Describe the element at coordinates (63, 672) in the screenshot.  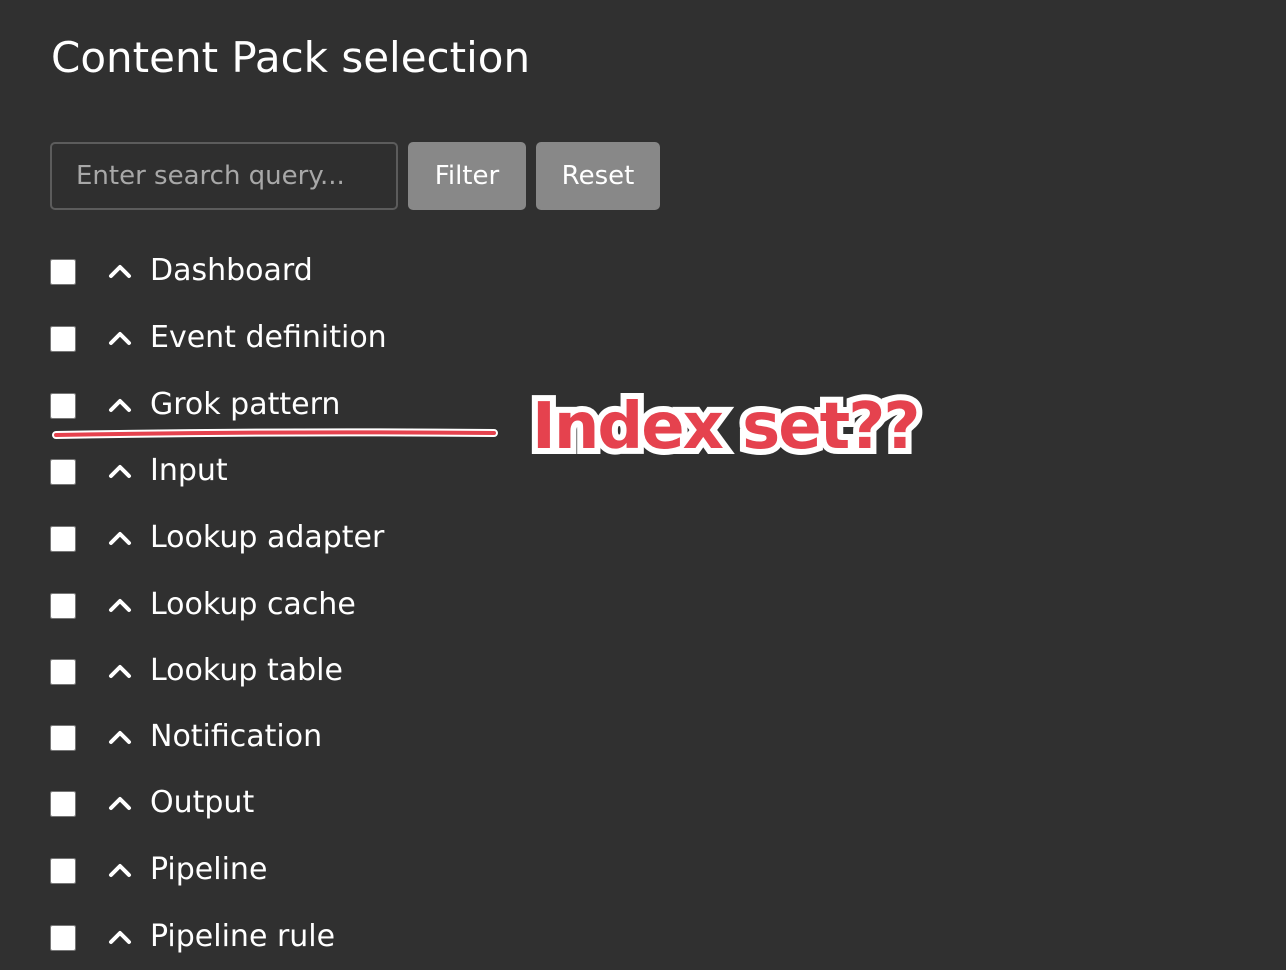
I see `lookup-table-checkbox` at that location.